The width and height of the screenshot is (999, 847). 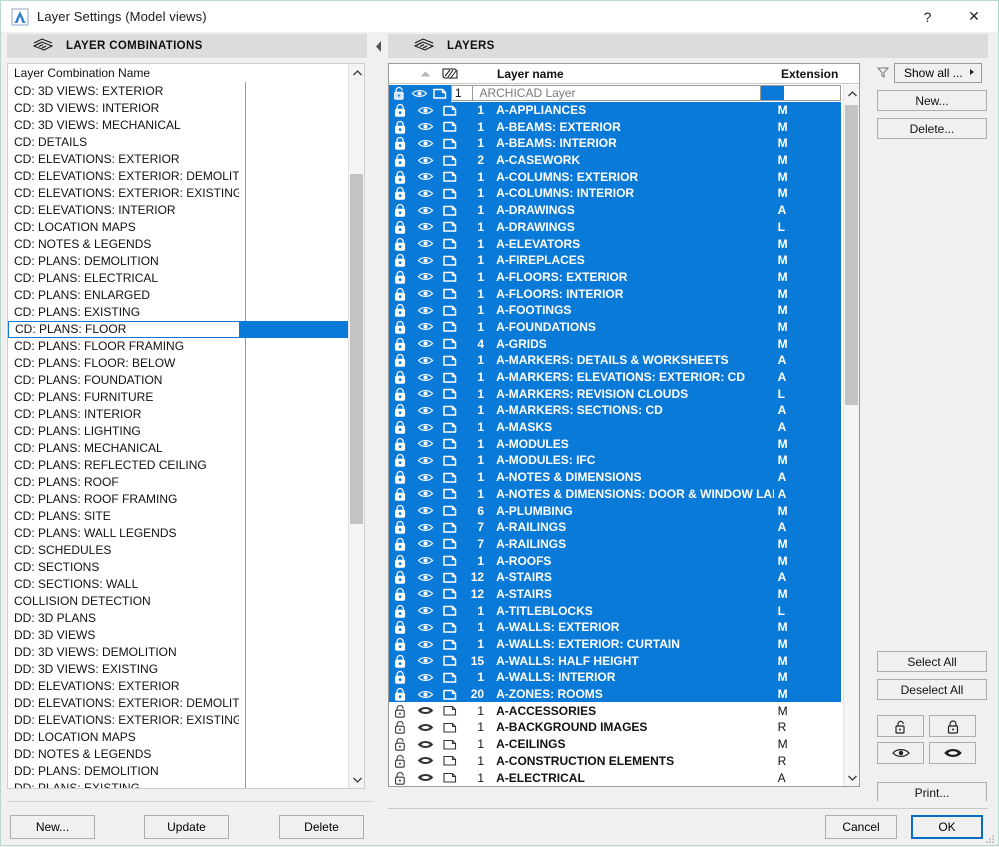 What do you see at coordinates (178, 784) in the screenshot?
I see `layer-combination-row: DD: PLANS: EXISTING` at bounding box center [178, 784].